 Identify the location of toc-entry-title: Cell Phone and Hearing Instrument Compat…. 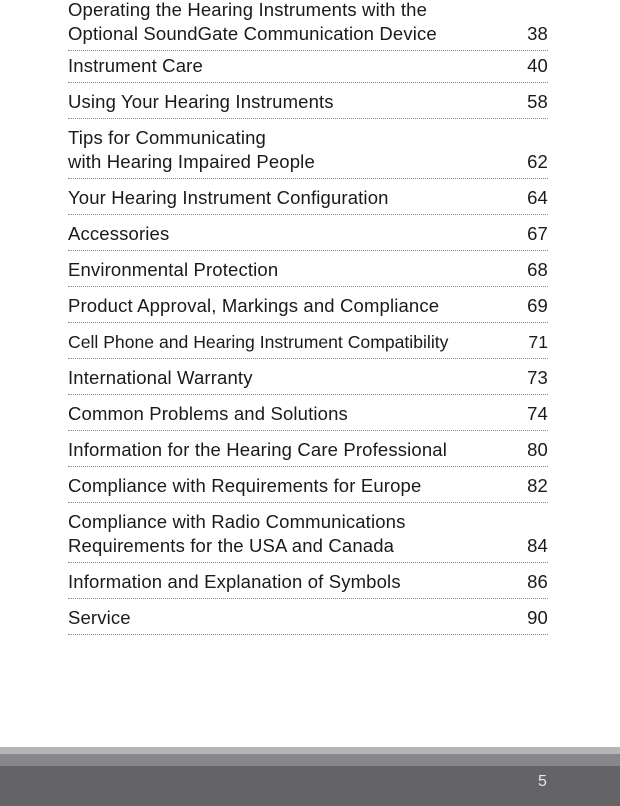
(258, 342).